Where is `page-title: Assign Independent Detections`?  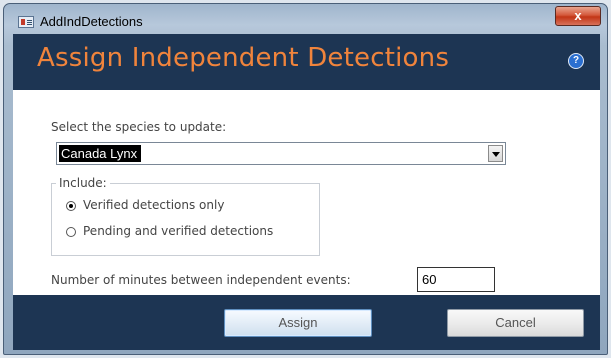
page-title: Assign Independent Detections is located at coordinates (243, 58).